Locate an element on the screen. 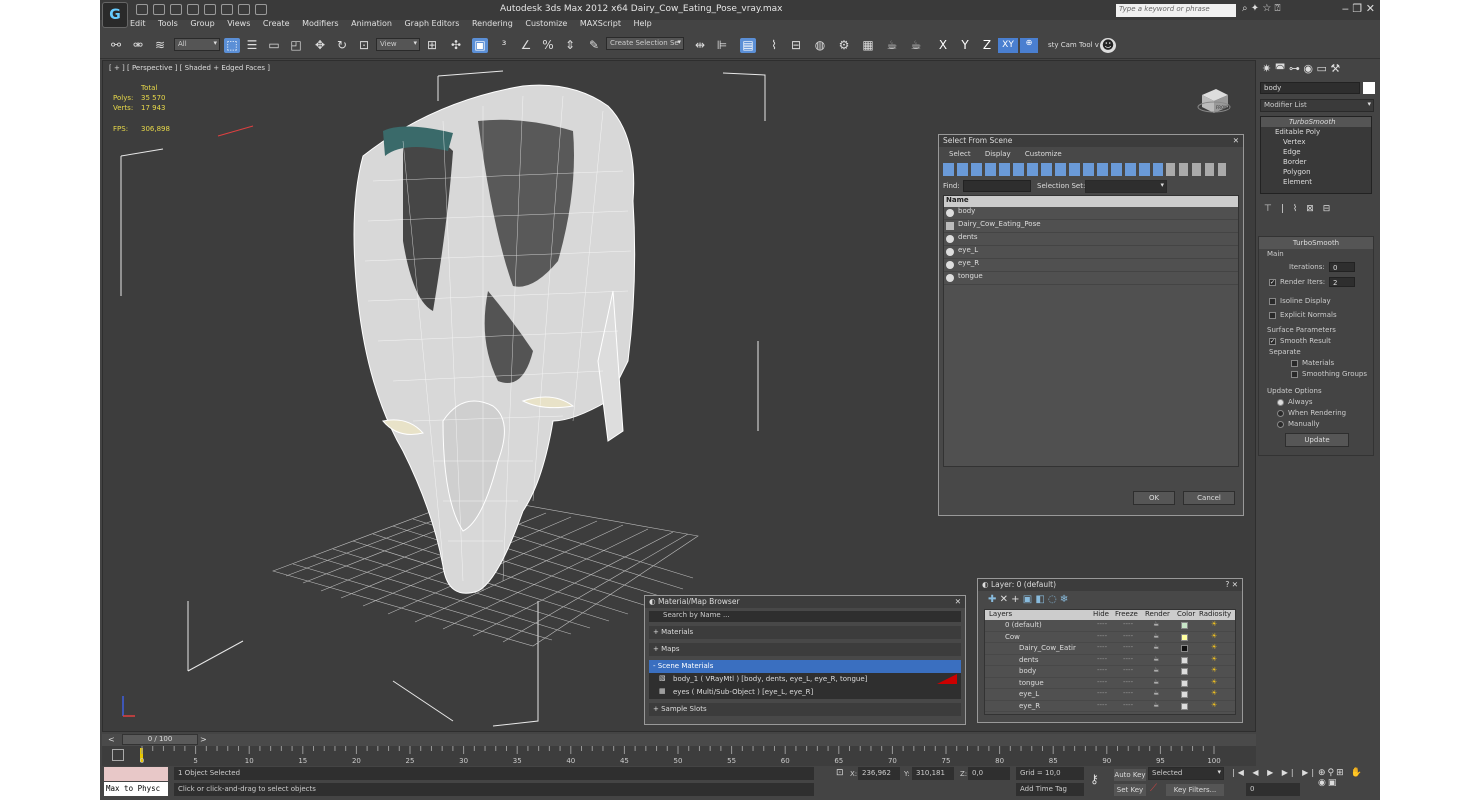  window-buttons: ‒ ❐ ✕ is located at coordinates (1358, 8).